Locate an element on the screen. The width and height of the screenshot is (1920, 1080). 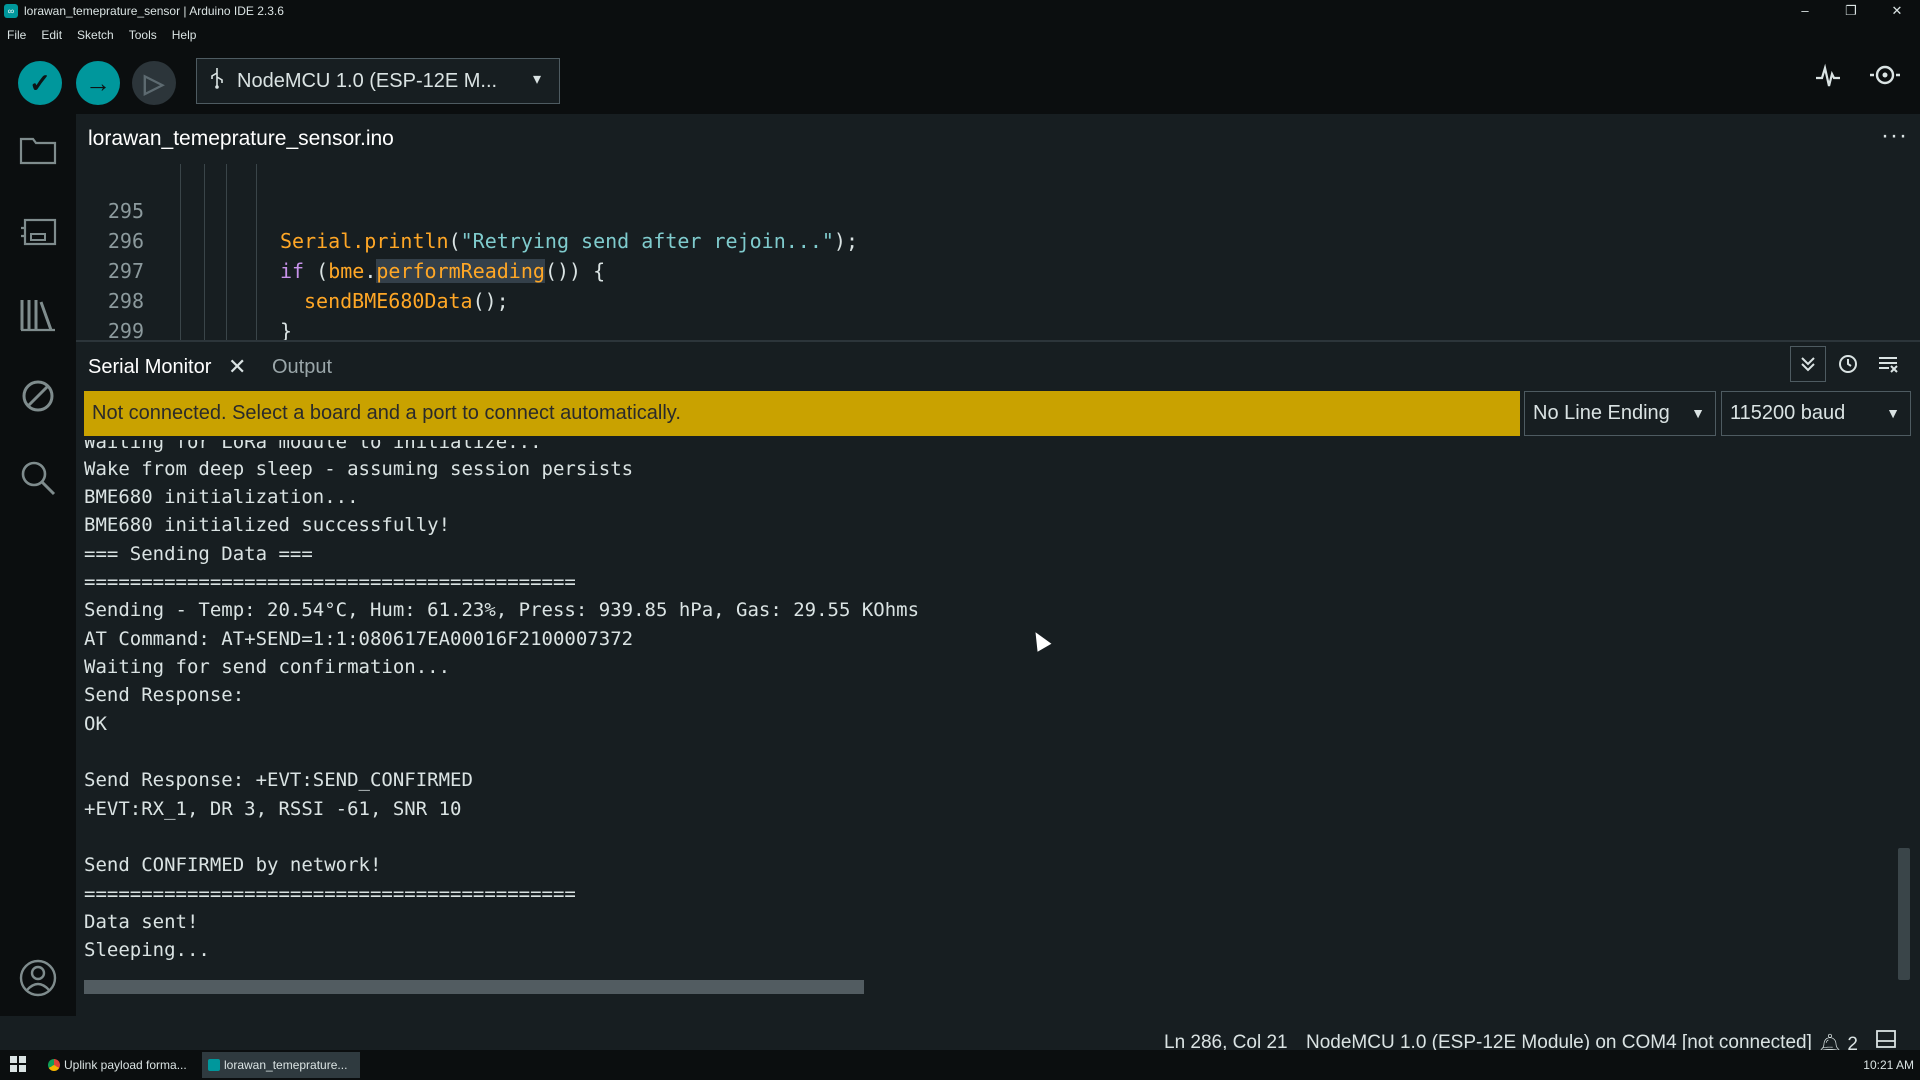
file-tab-label: lorawan_temeprature_sensor.ino is located at coordinates (241, 138).